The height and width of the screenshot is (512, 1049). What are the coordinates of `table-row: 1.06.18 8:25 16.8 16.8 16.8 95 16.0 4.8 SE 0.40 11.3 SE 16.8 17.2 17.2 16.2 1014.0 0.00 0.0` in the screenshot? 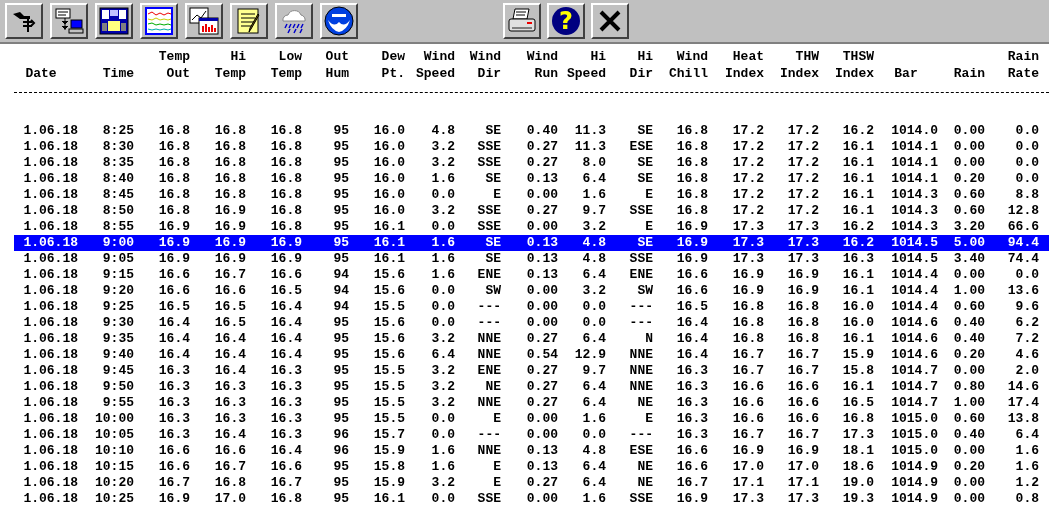 It's located at (524, 131).